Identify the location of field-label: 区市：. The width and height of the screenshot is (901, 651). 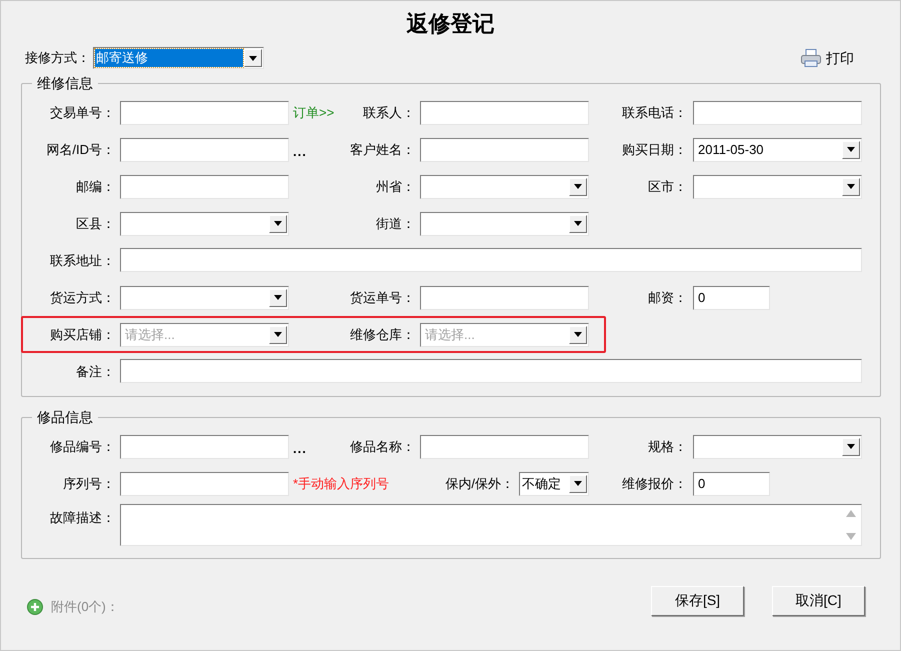
(667, 187).